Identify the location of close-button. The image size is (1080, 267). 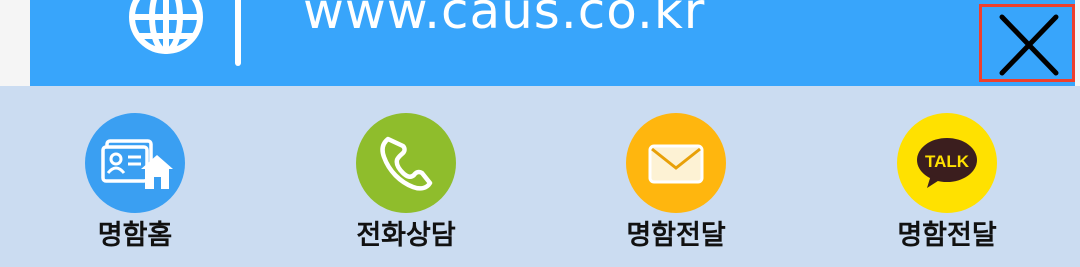
(1027, 43).